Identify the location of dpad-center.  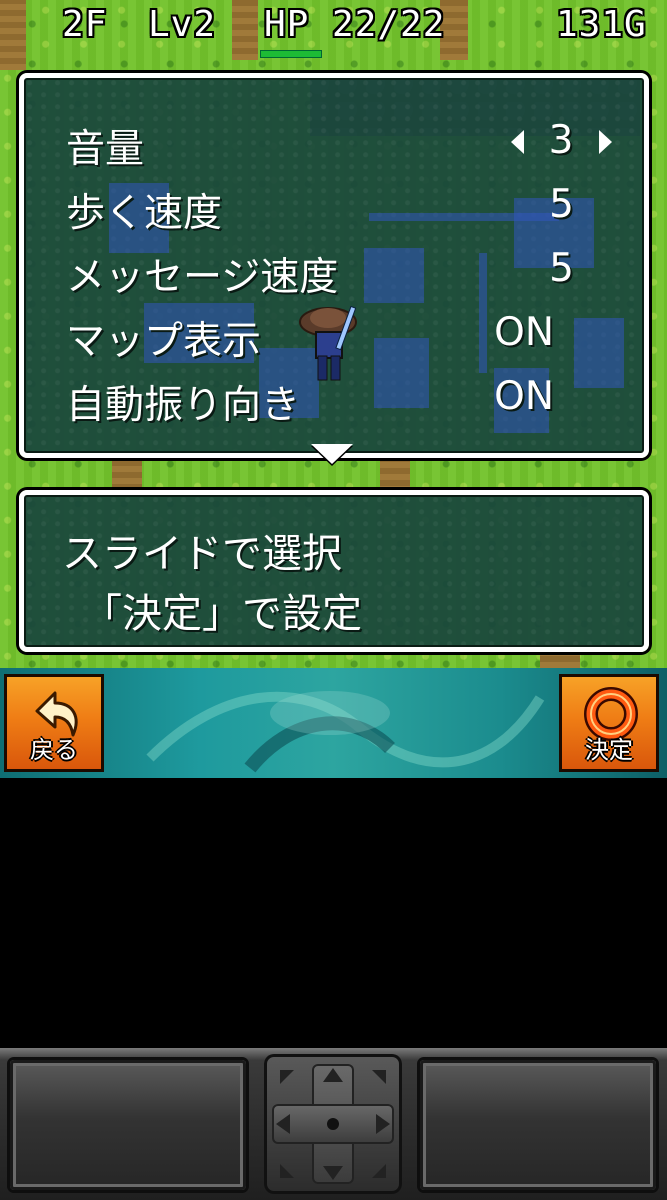
(333, 1124).